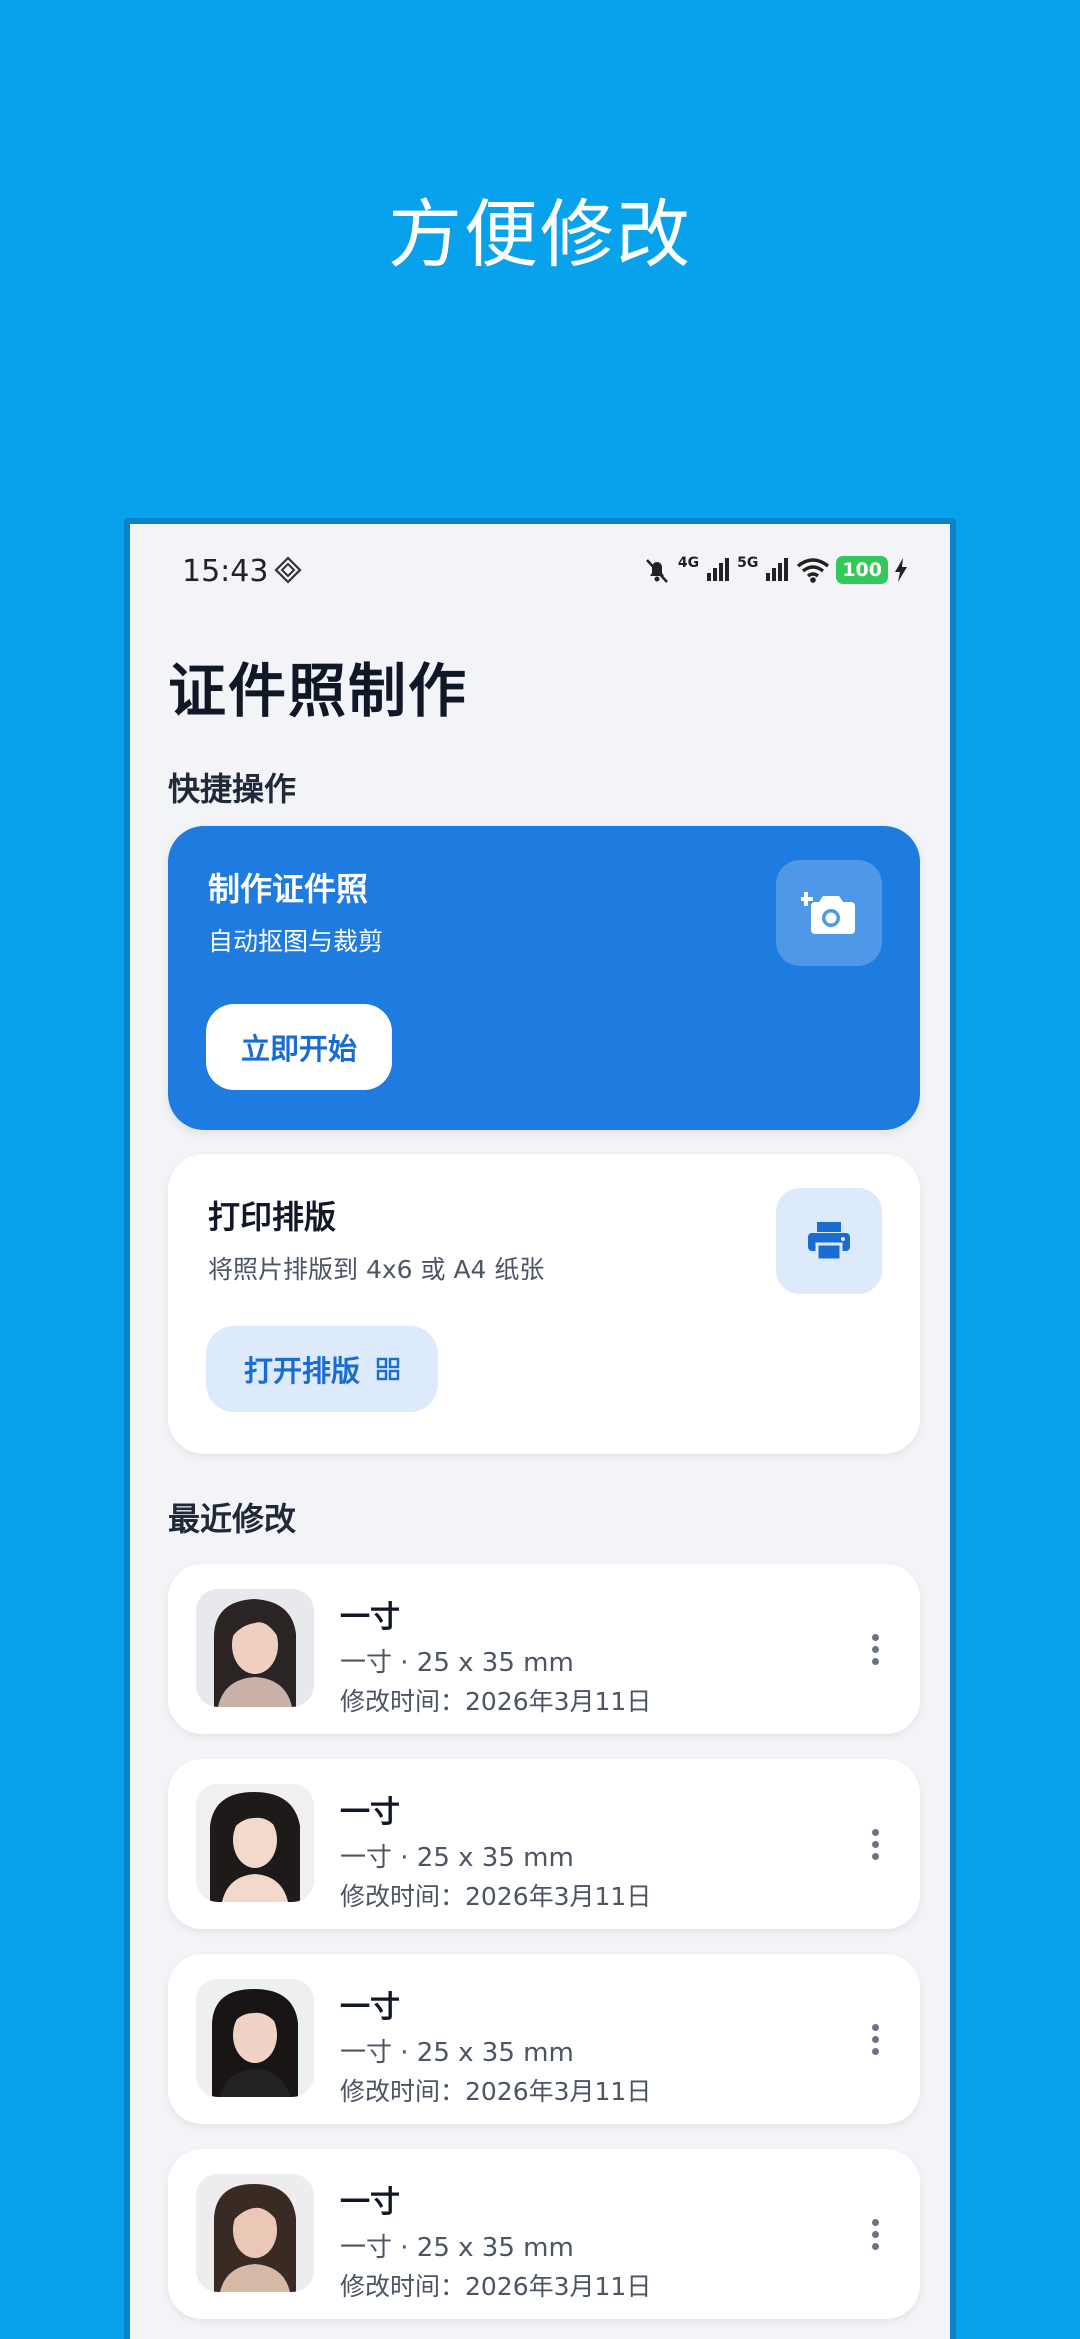 Image resolution: width=1080 pixels, height=2339 pixels. Describe the element at coordinates (544, 978) in the screenshot. I see `make-id-photo-card: 制作证件照 自动抠图与裁剪 立即开始` at that location.